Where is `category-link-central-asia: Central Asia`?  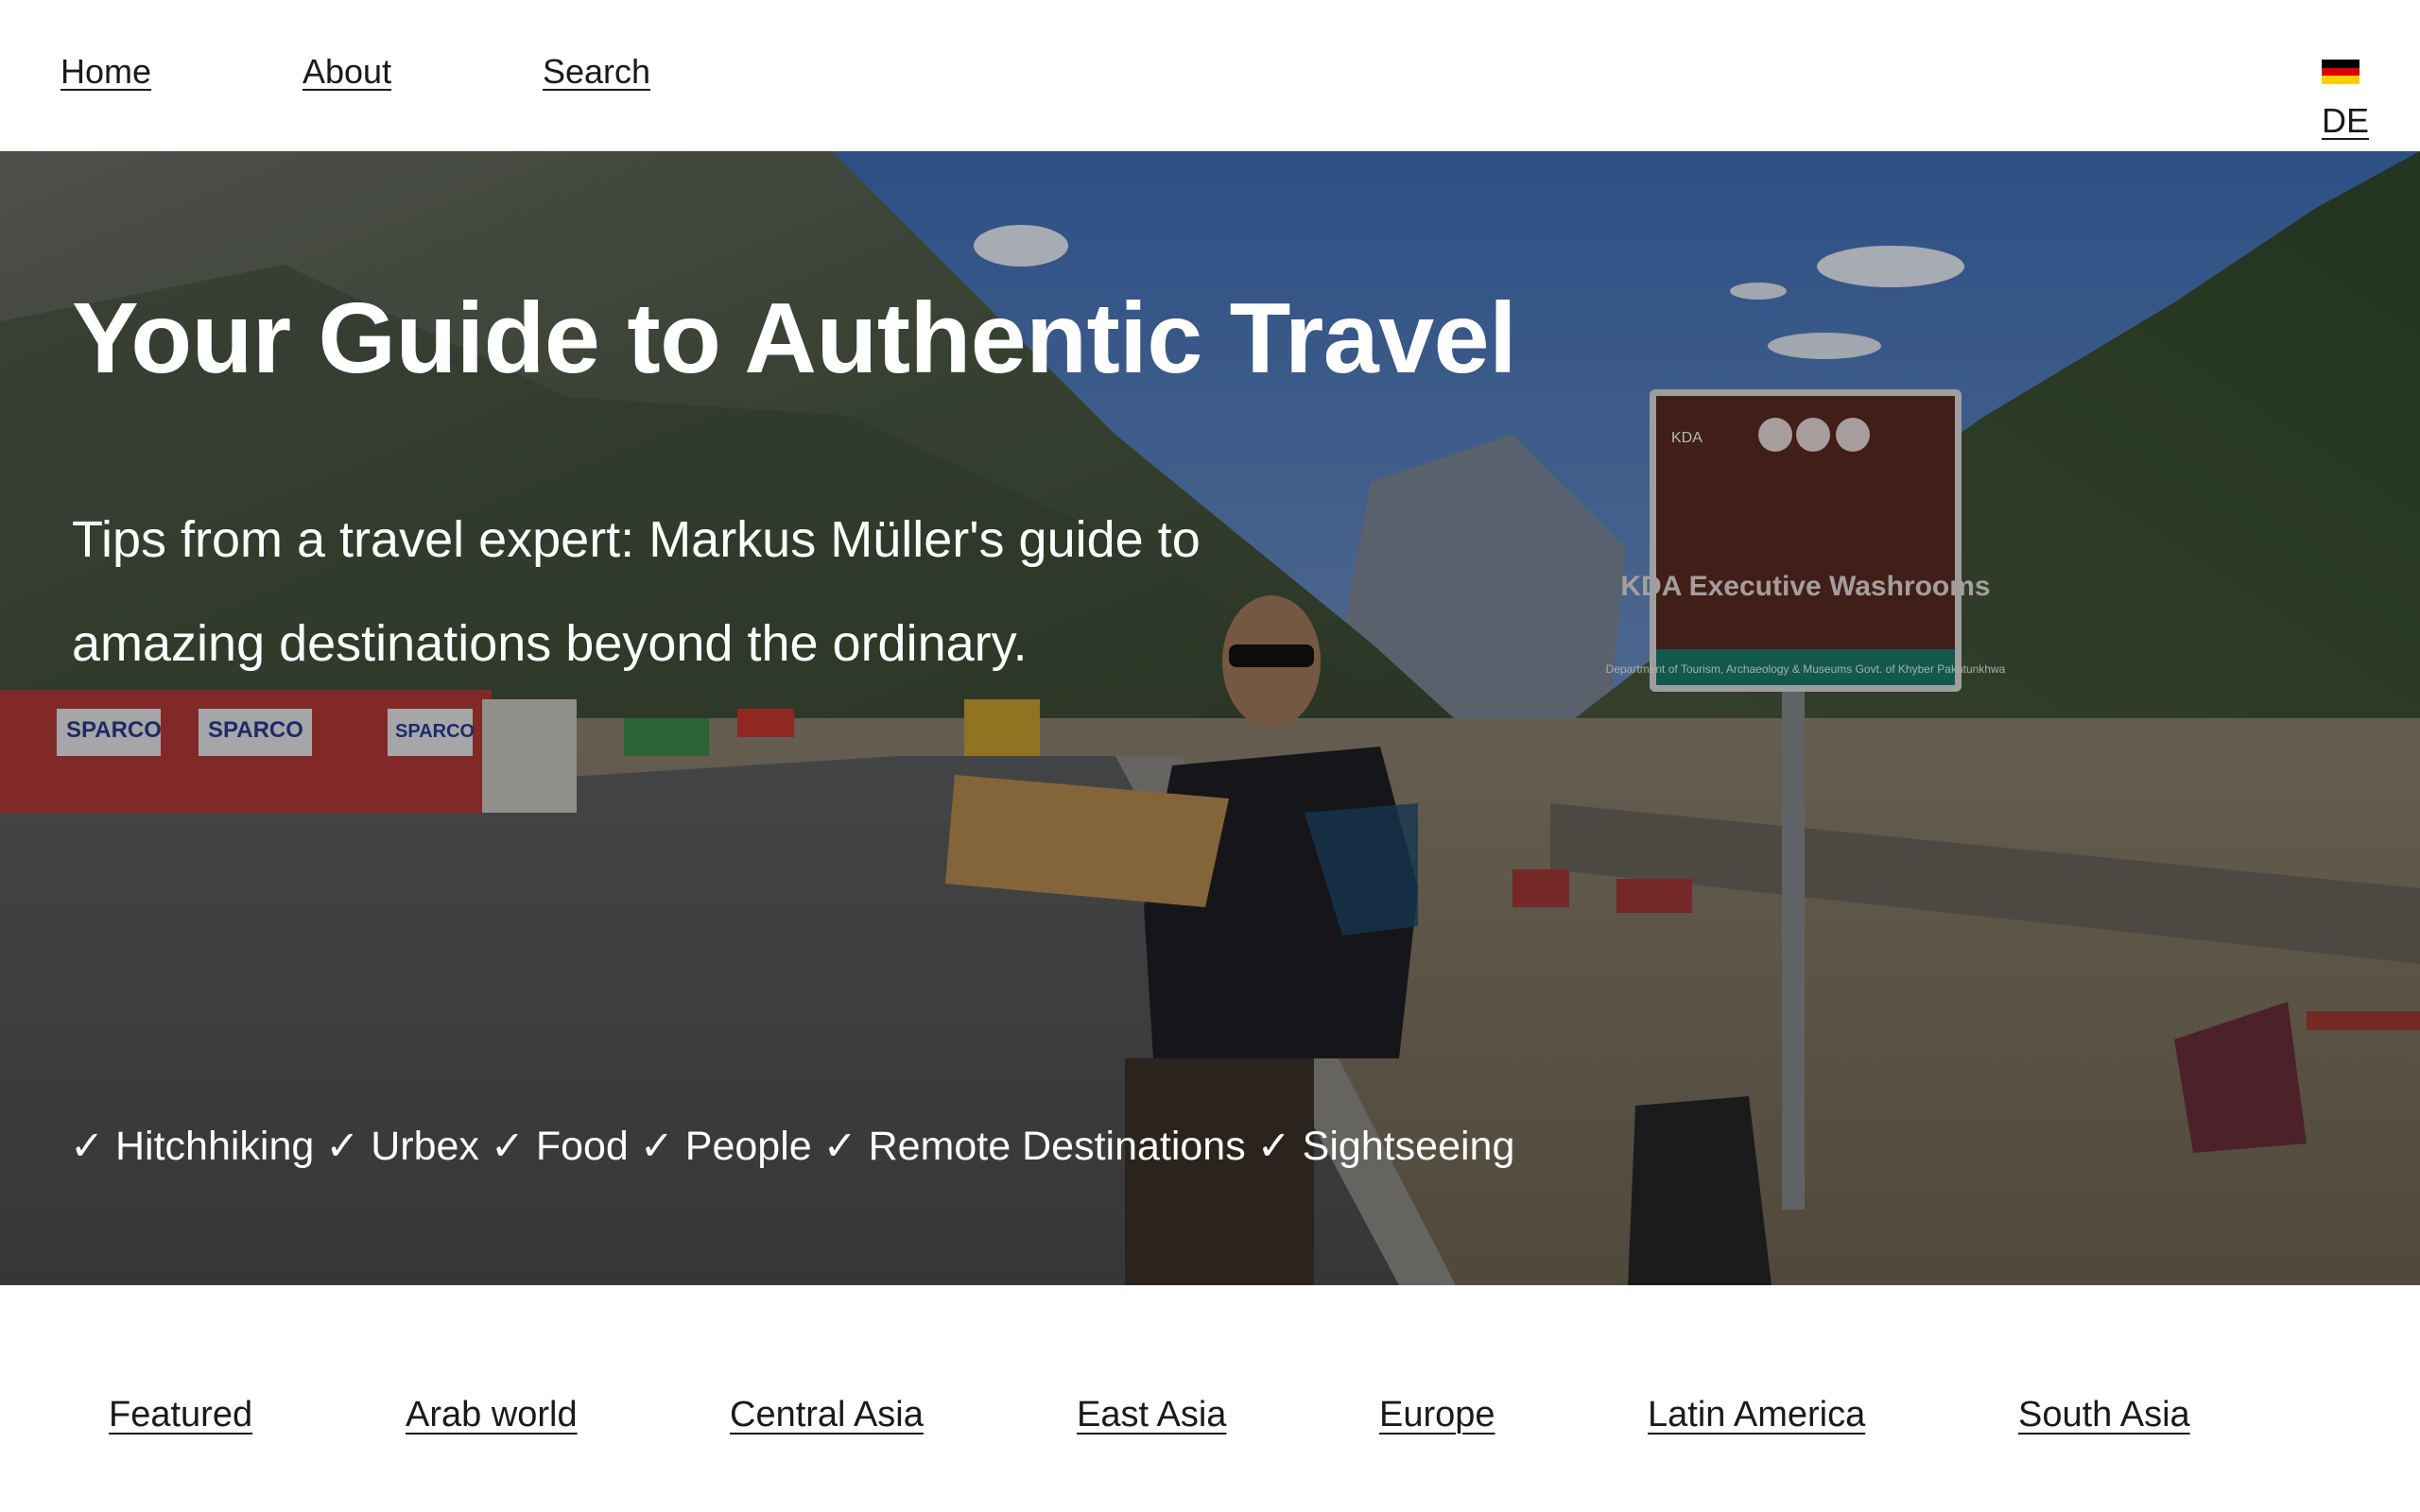
category-link-central-asia: Central Asia is located at coordinates (827, 1414).